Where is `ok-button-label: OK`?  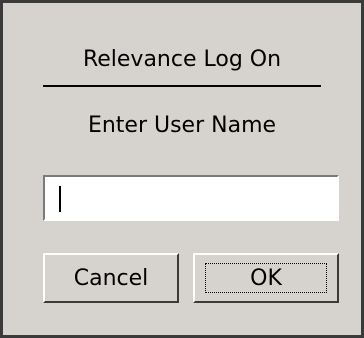 ok-button-label: OK is located at coordinates (266, 278).